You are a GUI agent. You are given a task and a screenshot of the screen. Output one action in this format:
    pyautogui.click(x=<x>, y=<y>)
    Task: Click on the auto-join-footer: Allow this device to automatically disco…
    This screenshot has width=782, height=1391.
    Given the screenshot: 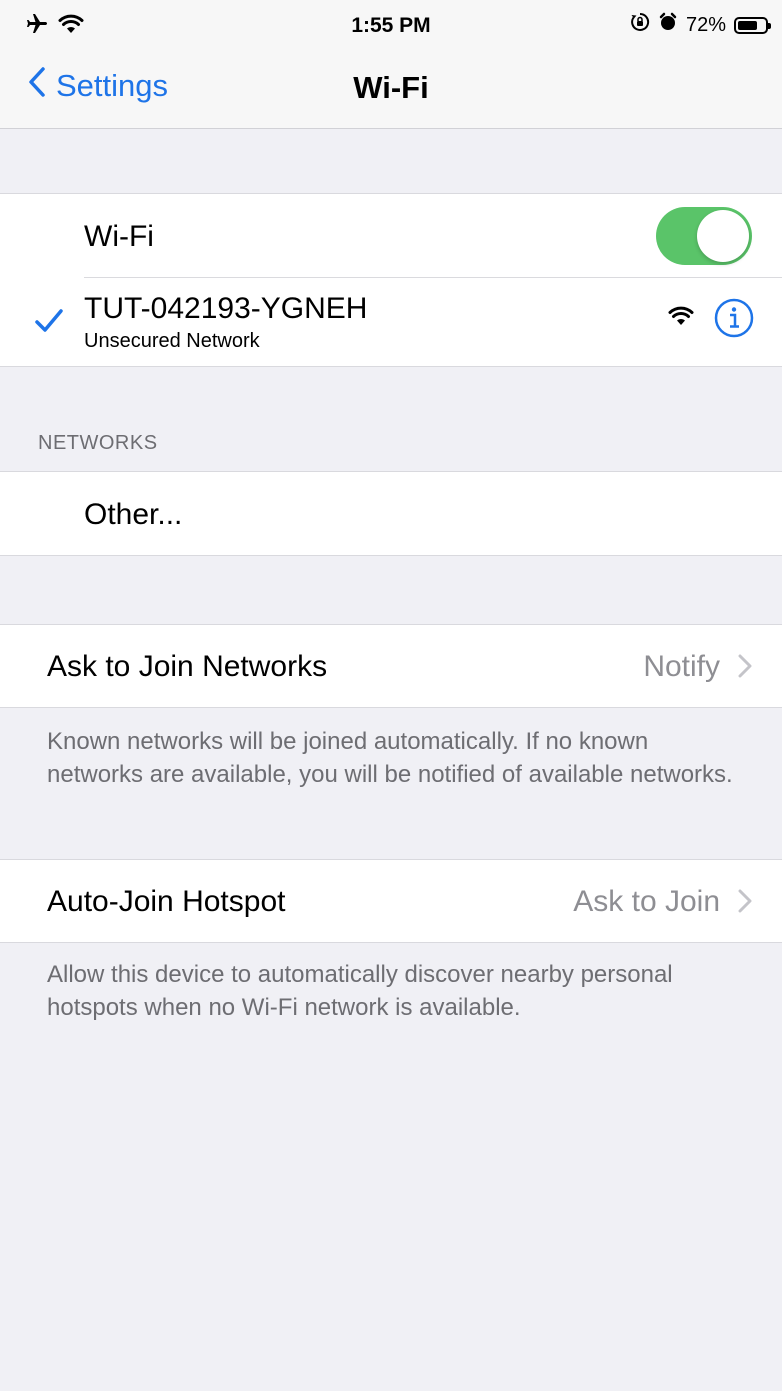 What is the action you would take?
    pyautogui.click(x=360, y=991)
    